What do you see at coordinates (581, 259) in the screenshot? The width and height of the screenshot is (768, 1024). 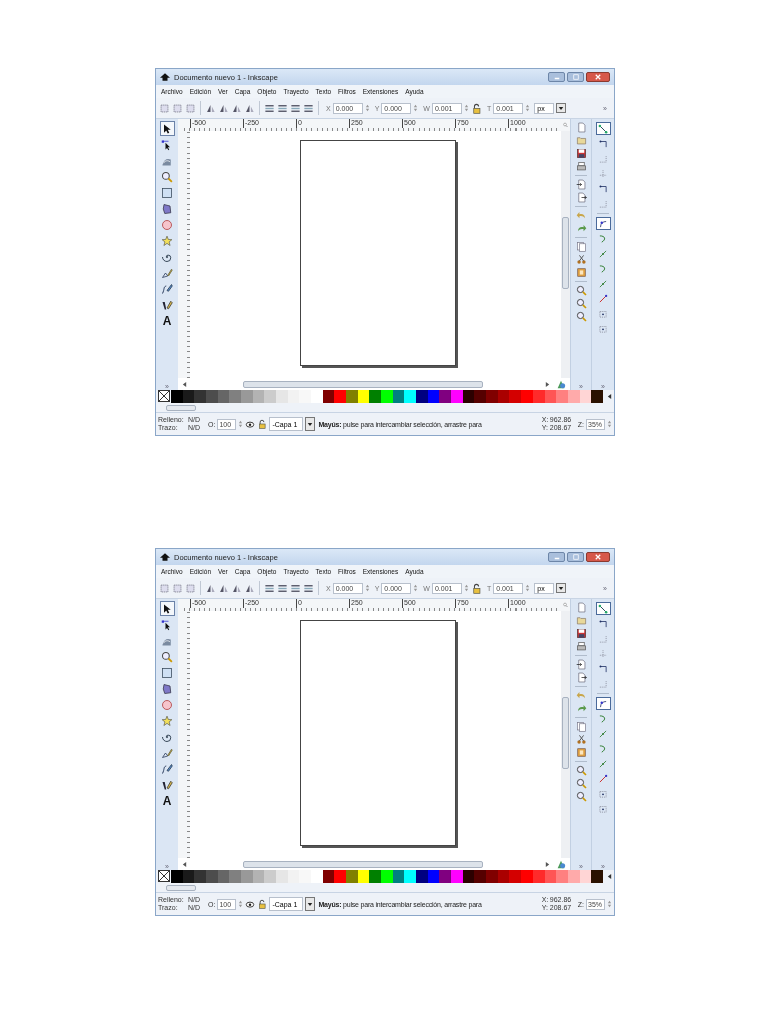 I see `scissors-icon` at bounding box center [581, 259].